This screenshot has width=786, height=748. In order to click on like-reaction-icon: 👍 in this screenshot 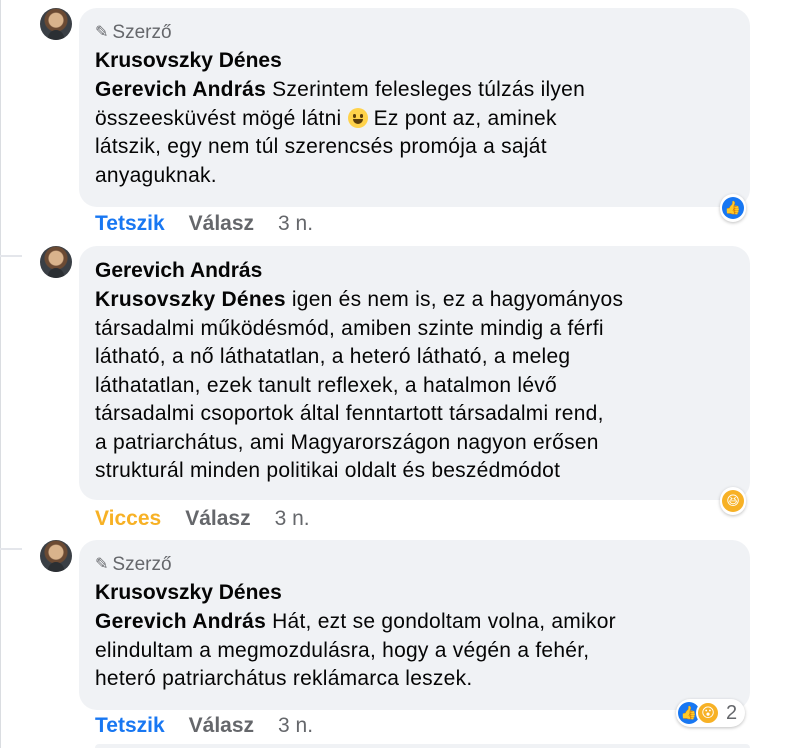, I will do `click(733, 208)`.